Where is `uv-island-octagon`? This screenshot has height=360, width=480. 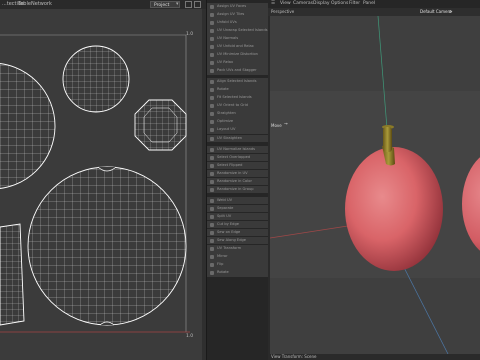 uv-island-octagon is located at coordinates (160, 125).